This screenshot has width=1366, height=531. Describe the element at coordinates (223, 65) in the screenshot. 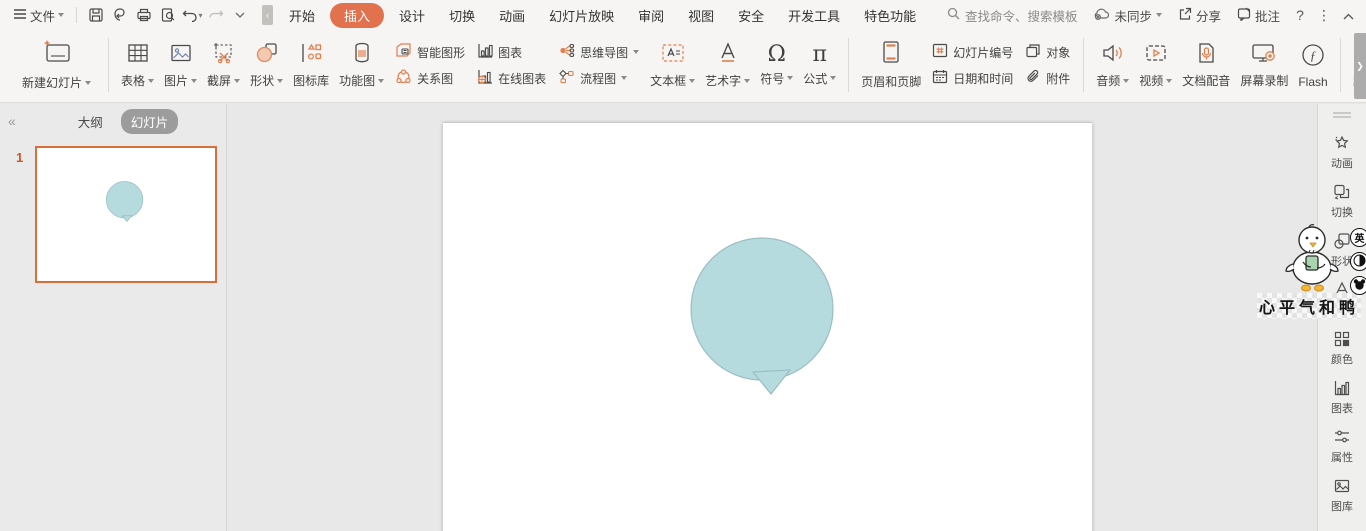

I see `screenshot-button: 截屏` at that location.